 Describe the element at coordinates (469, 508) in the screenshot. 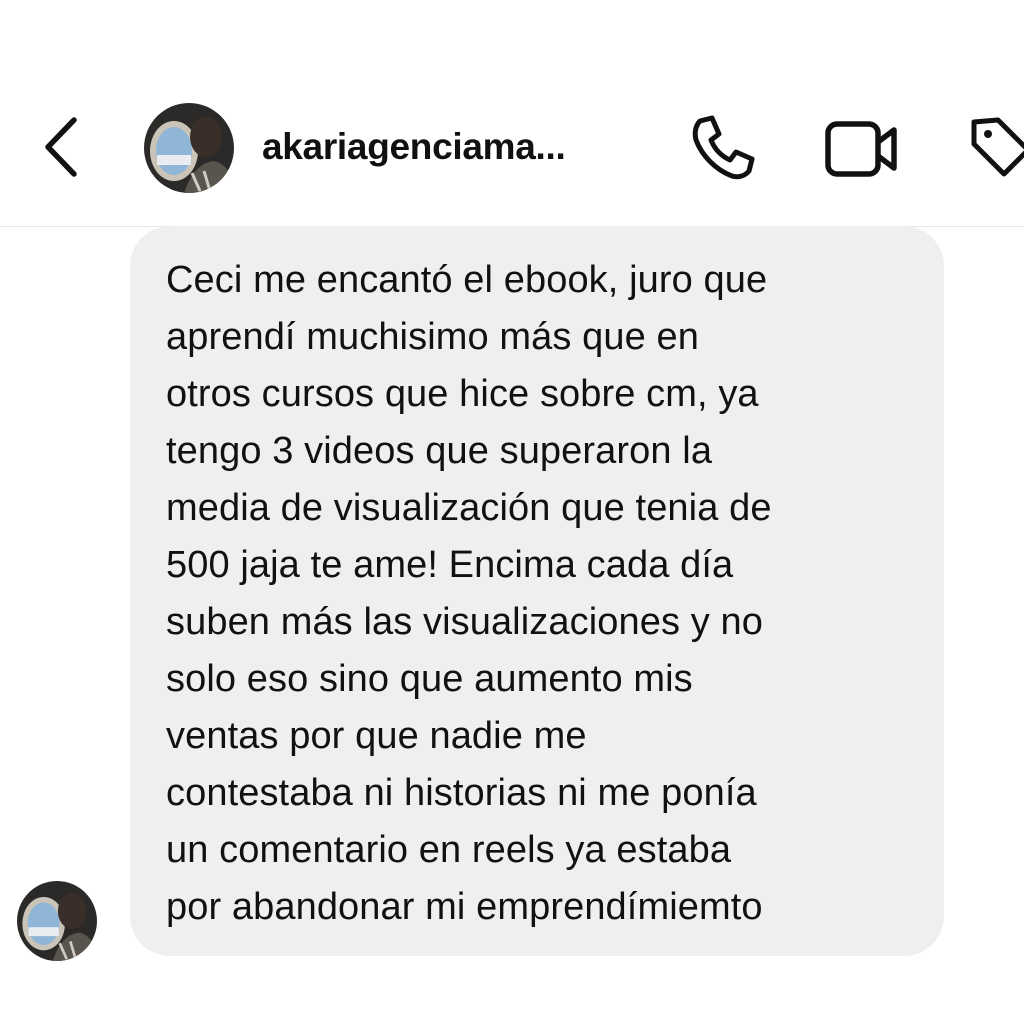

I see `message-line: media de visualización que tenia de` at that location.